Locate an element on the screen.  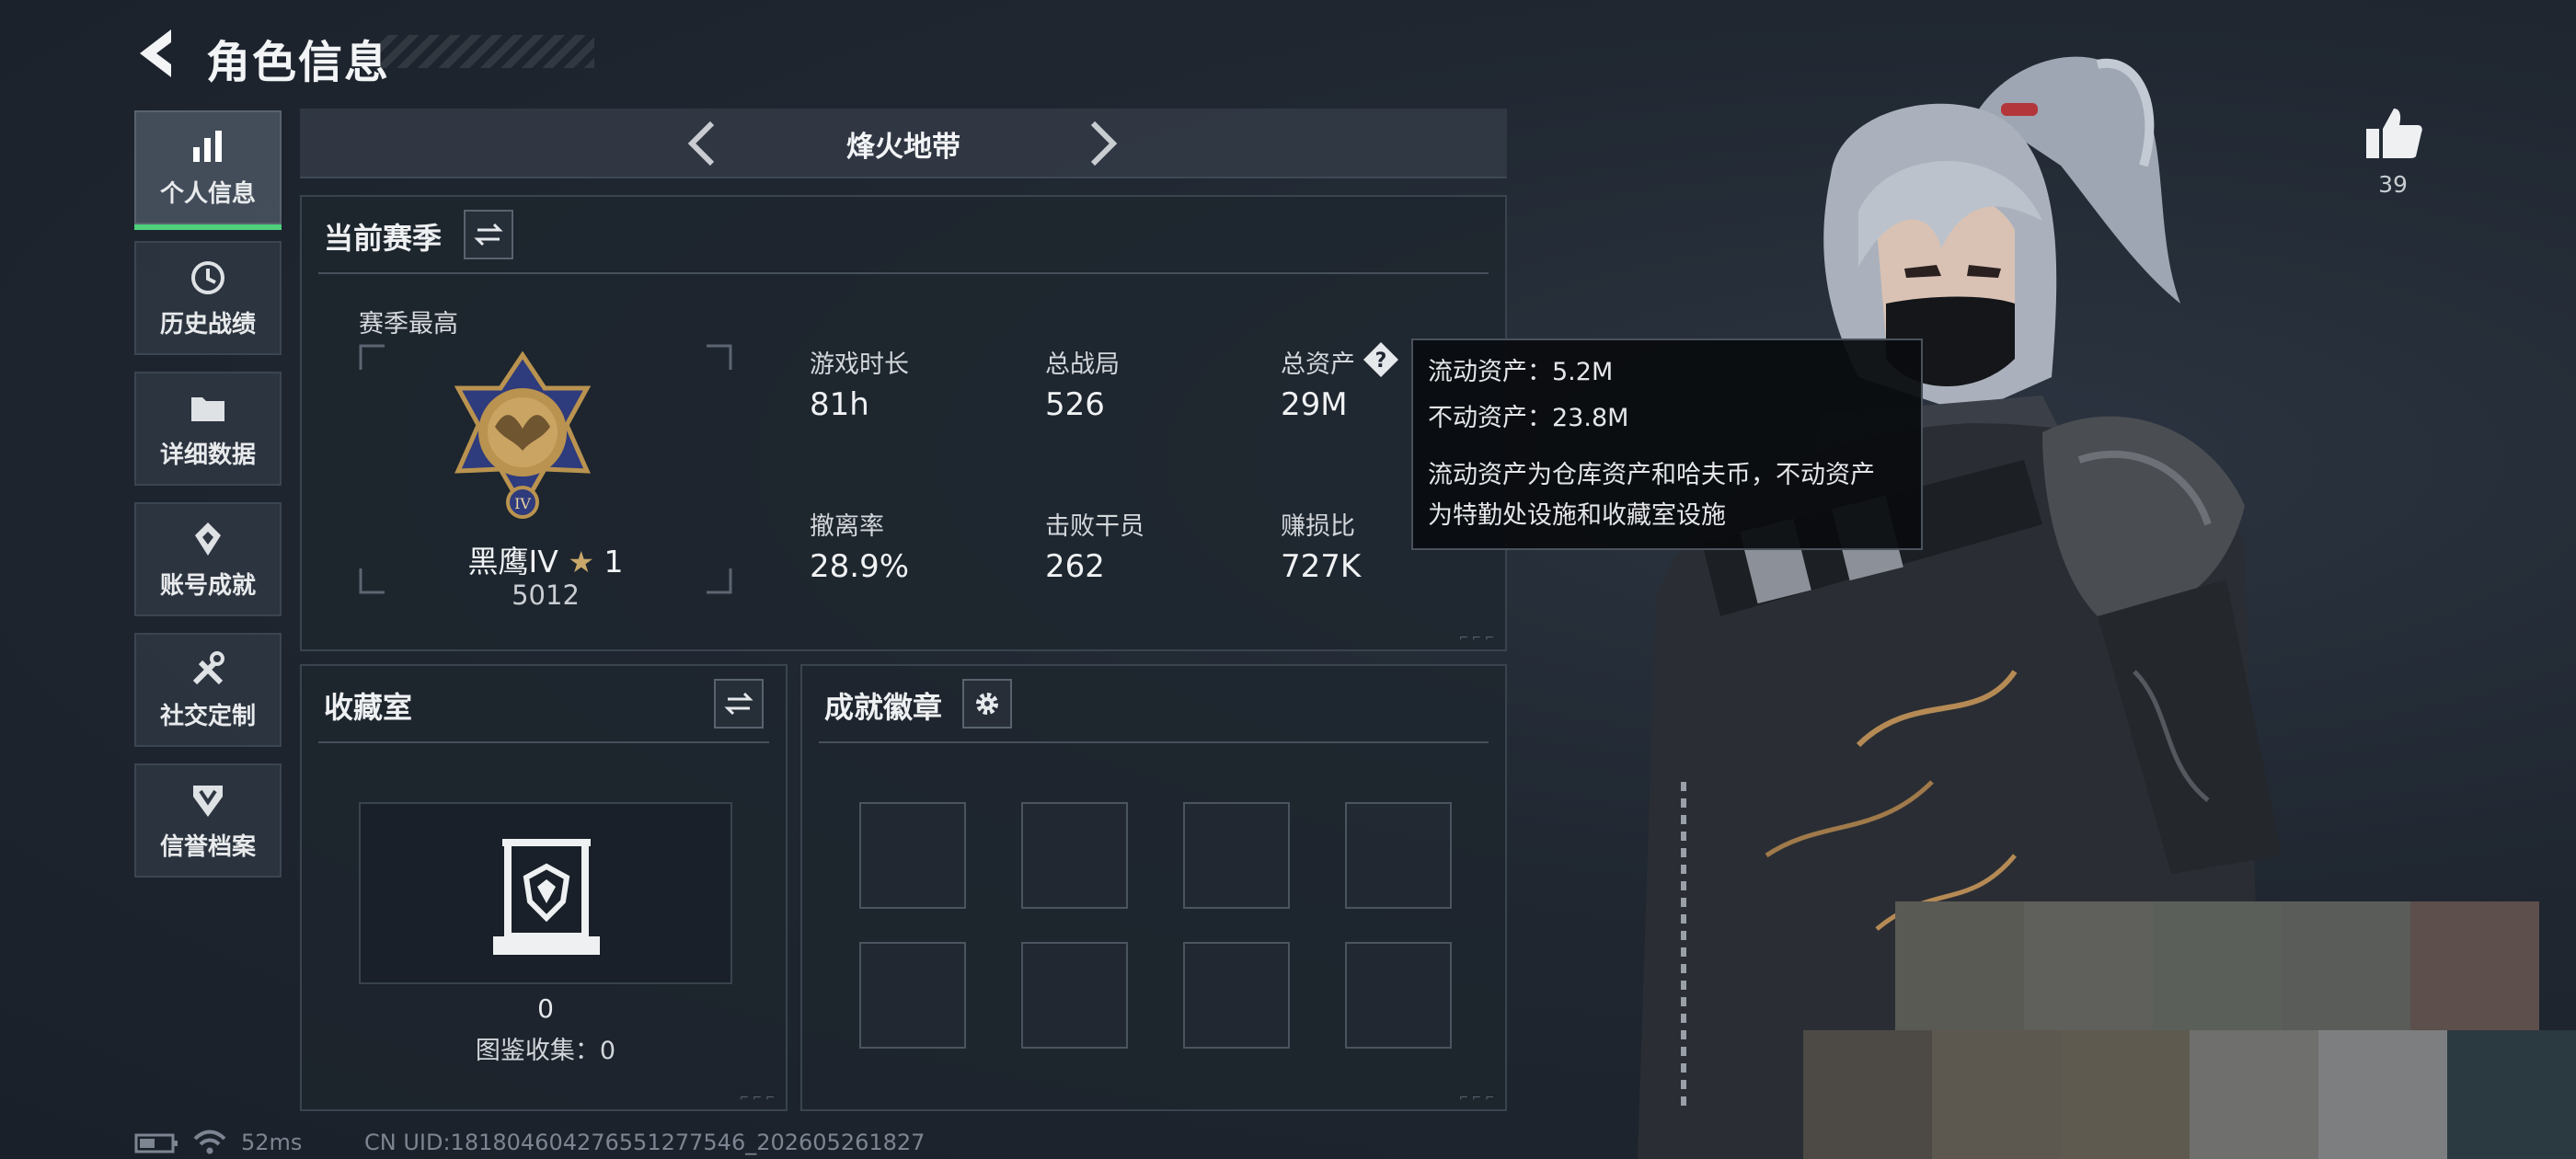
sidebar-item-label: 历史战绩 is located at coordinates (207, 324).